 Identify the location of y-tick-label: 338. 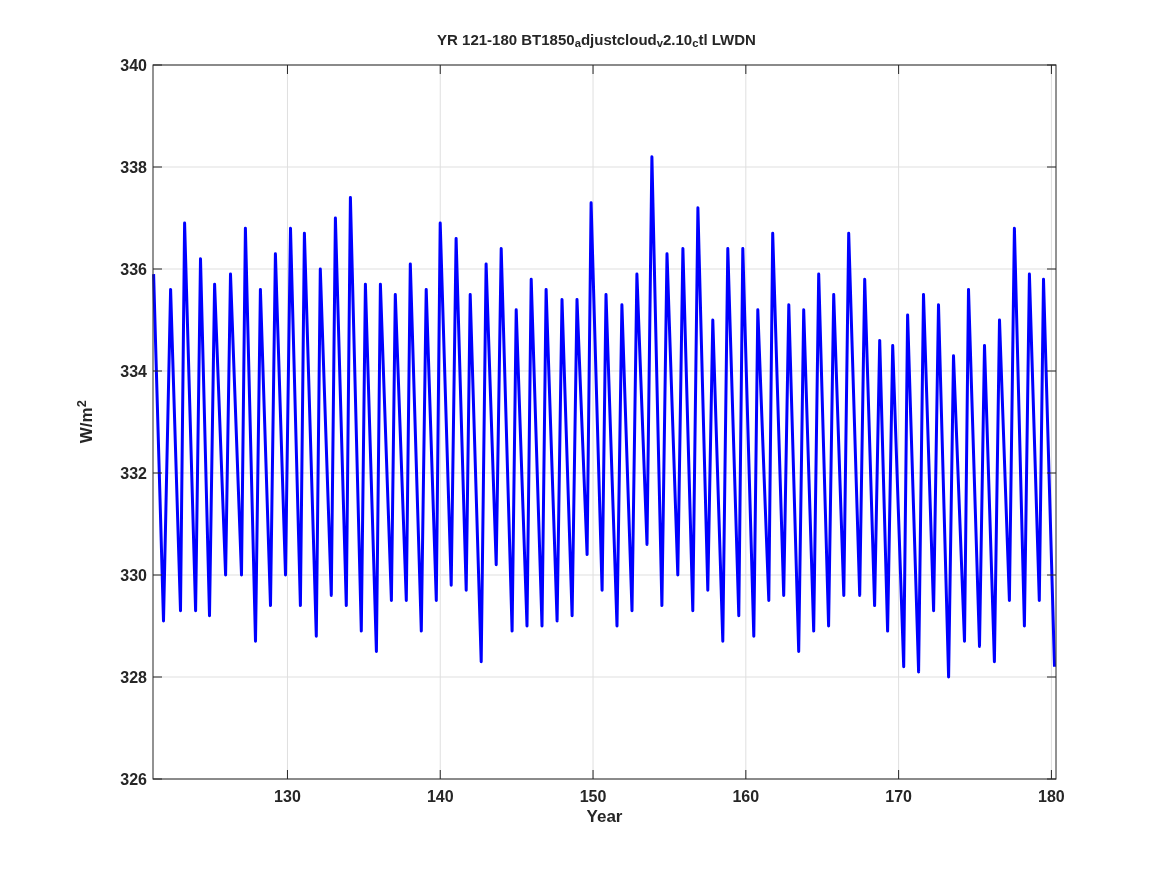
(133, 167).